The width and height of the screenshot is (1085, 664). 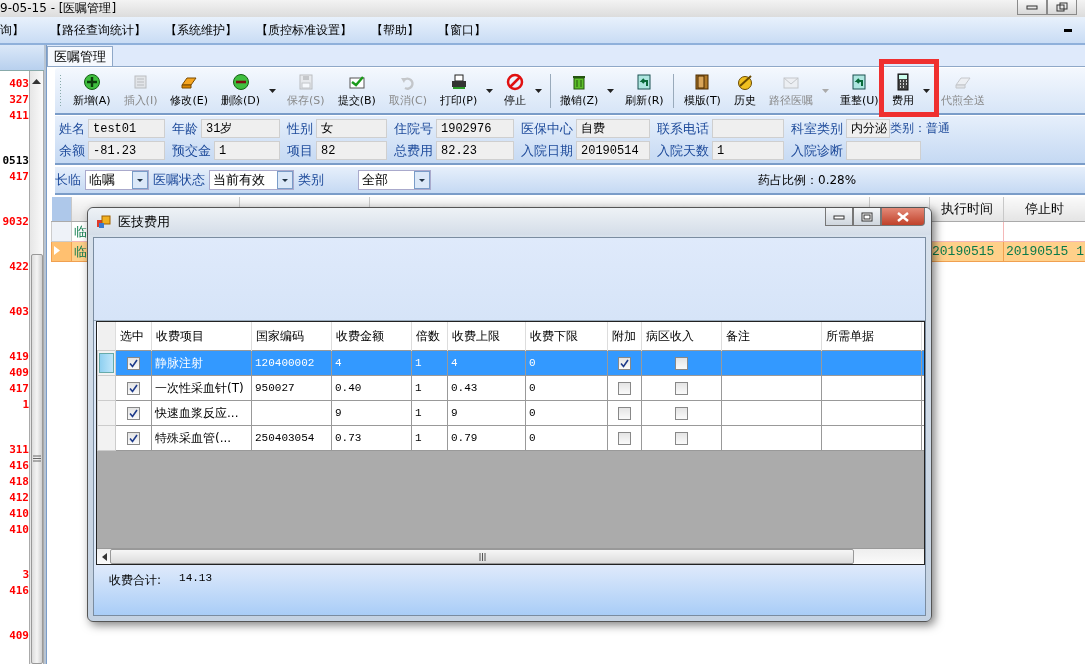 What do you see at coordinates (414, 150) in the screenshot?
I see `field-label: 总费用` at bounding box center [414, 150].